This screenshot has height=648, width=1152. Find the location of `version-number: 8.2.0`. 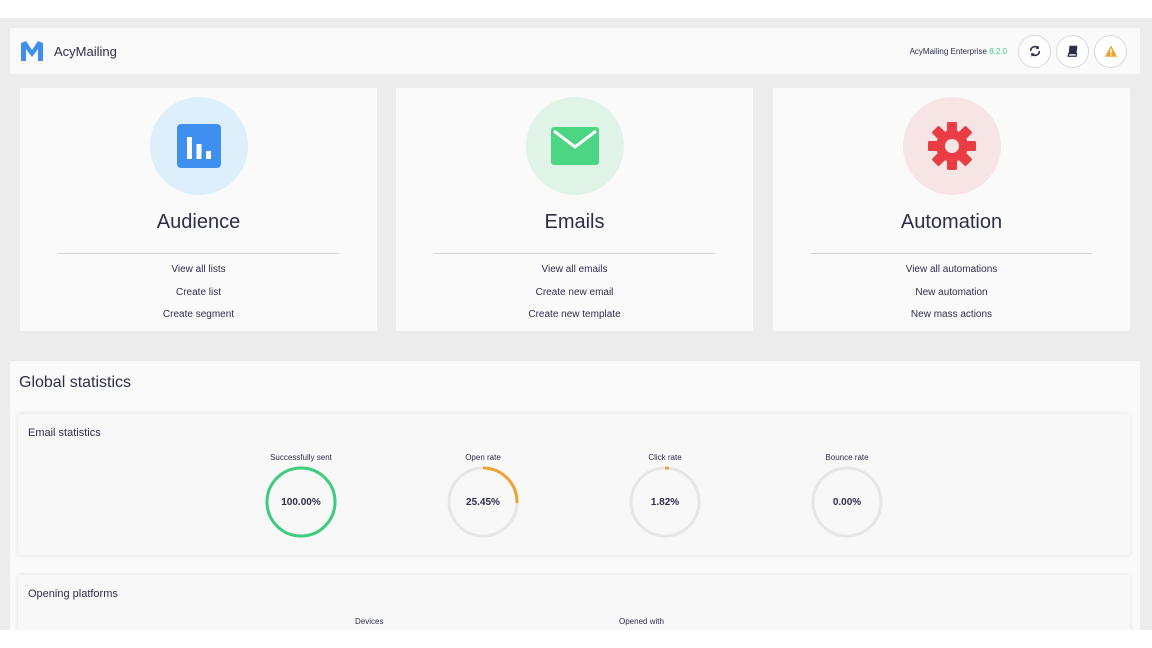

version-number: 8.2.0 is located at coordinates (998, 51).